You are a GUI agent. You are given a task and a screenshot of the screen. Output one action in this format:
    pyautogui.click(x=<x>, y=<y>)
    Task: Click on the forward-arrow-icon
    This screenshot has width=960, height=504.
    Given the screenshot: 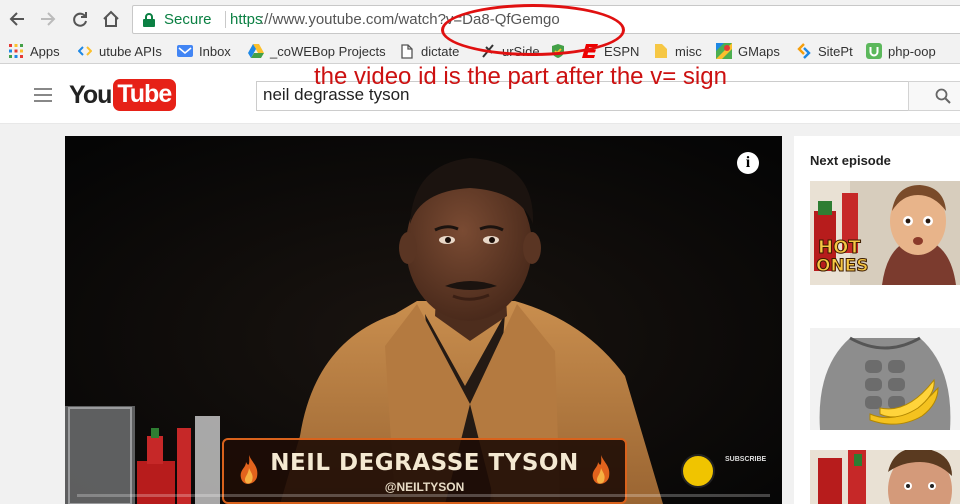 What is the action you would take?
    pyautogui.click(x=48, y=19)
    